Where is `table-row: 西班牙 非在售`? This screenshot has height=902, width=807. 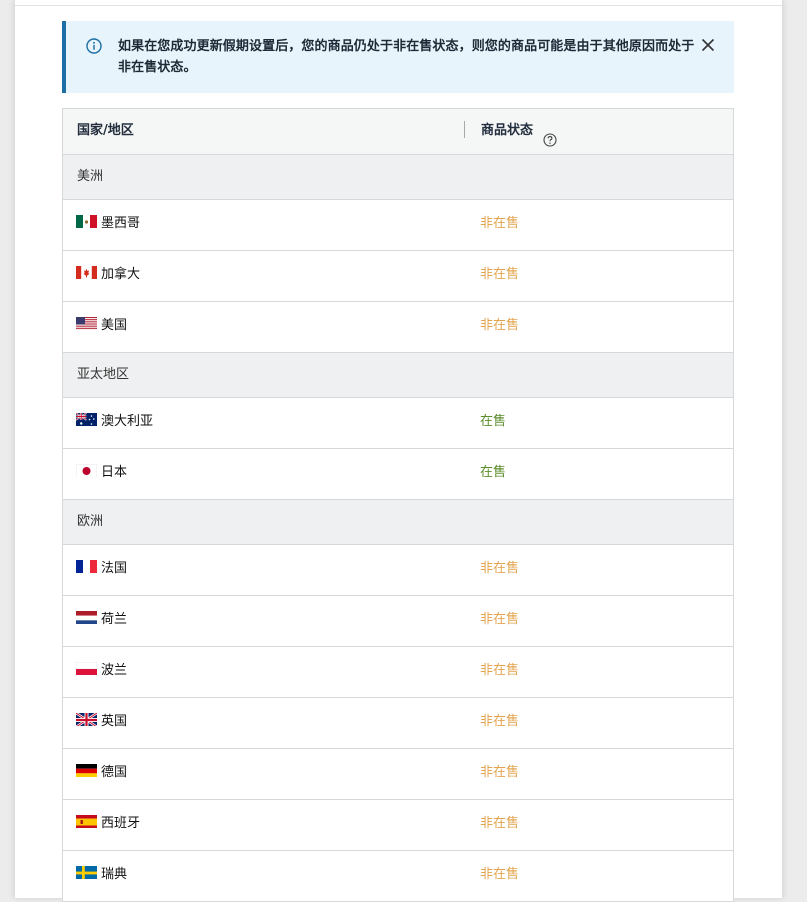 table-row: 西班牙 非在售 is located at coordinates (398, 825).